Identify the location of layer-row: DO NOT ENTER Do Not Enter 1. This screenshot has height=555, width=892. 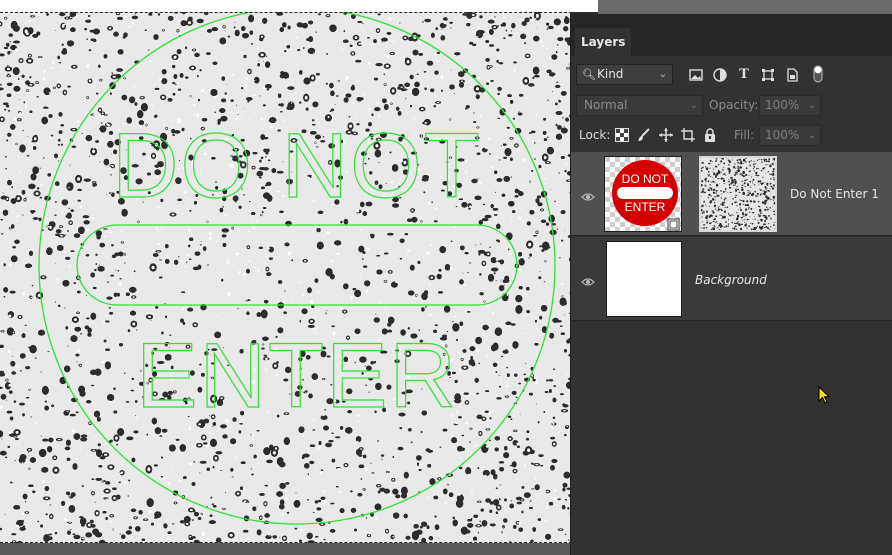
(731, 194).